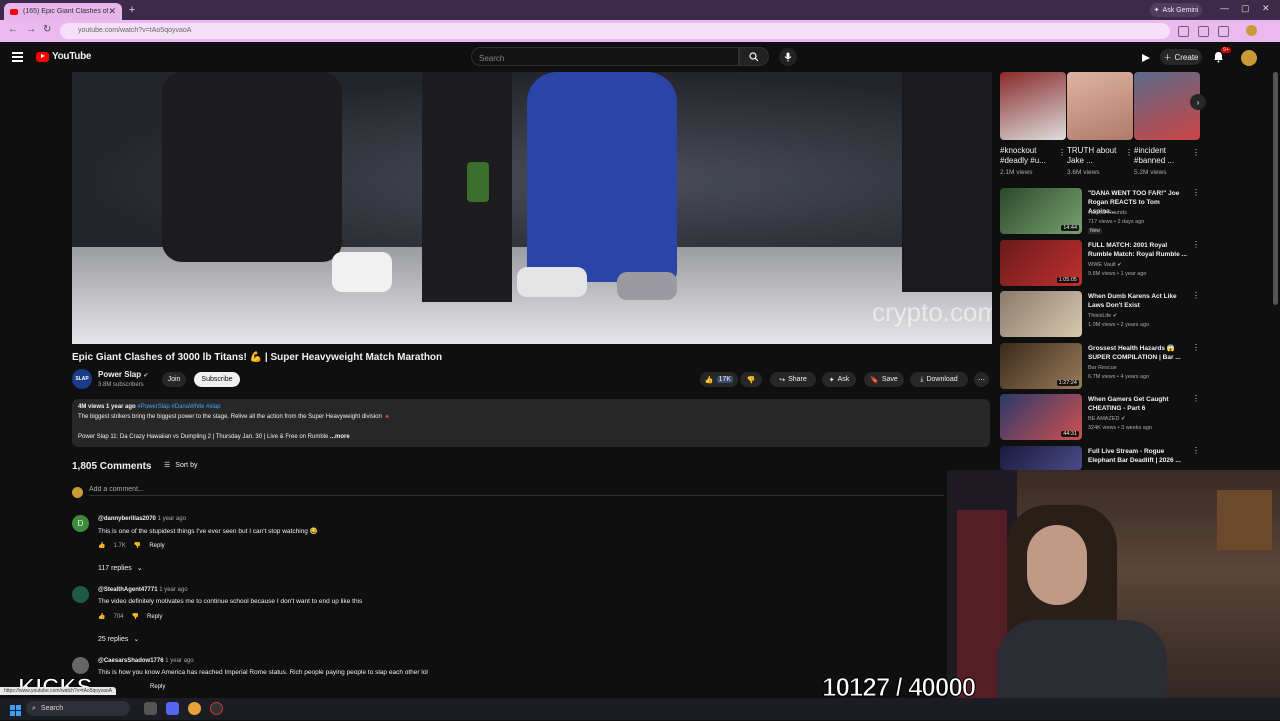 The image size is (1280, 721). I want to click on short-card: #incident #banned ... 5.2M views ⋮, so click(1167, 124).